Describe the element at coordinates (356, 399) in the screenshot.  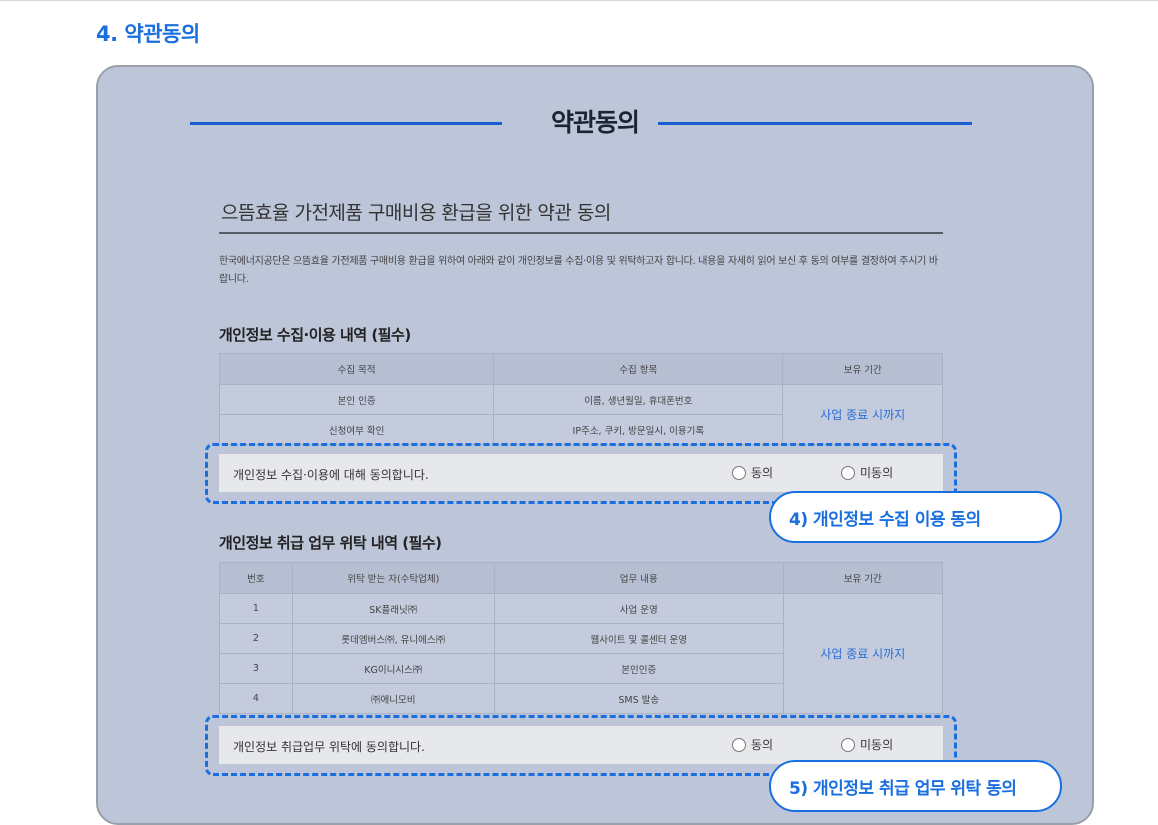
I see `table-cell: 본인 인증` at that location.